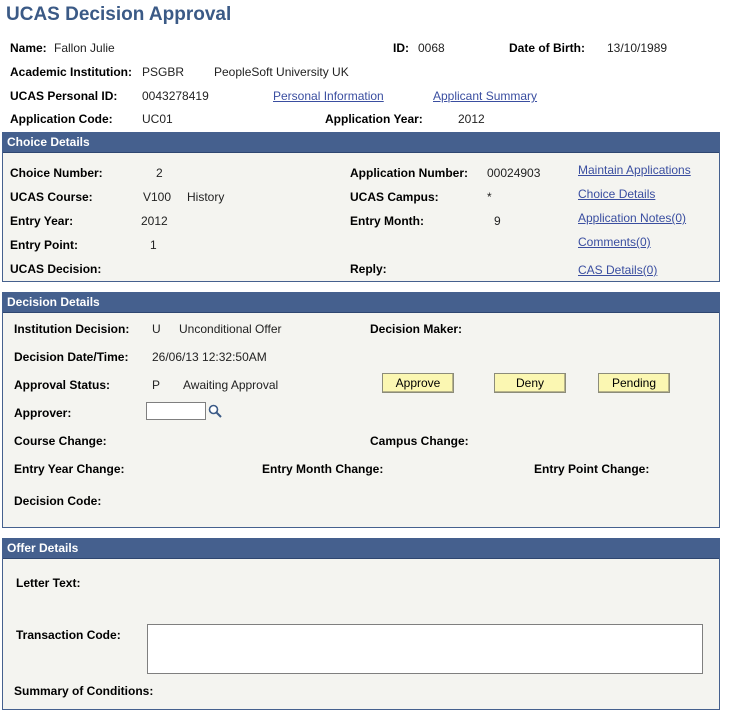  I want to click on decision-datetime-value: 26/06/13 12:32:50AM, so click(209, 357).